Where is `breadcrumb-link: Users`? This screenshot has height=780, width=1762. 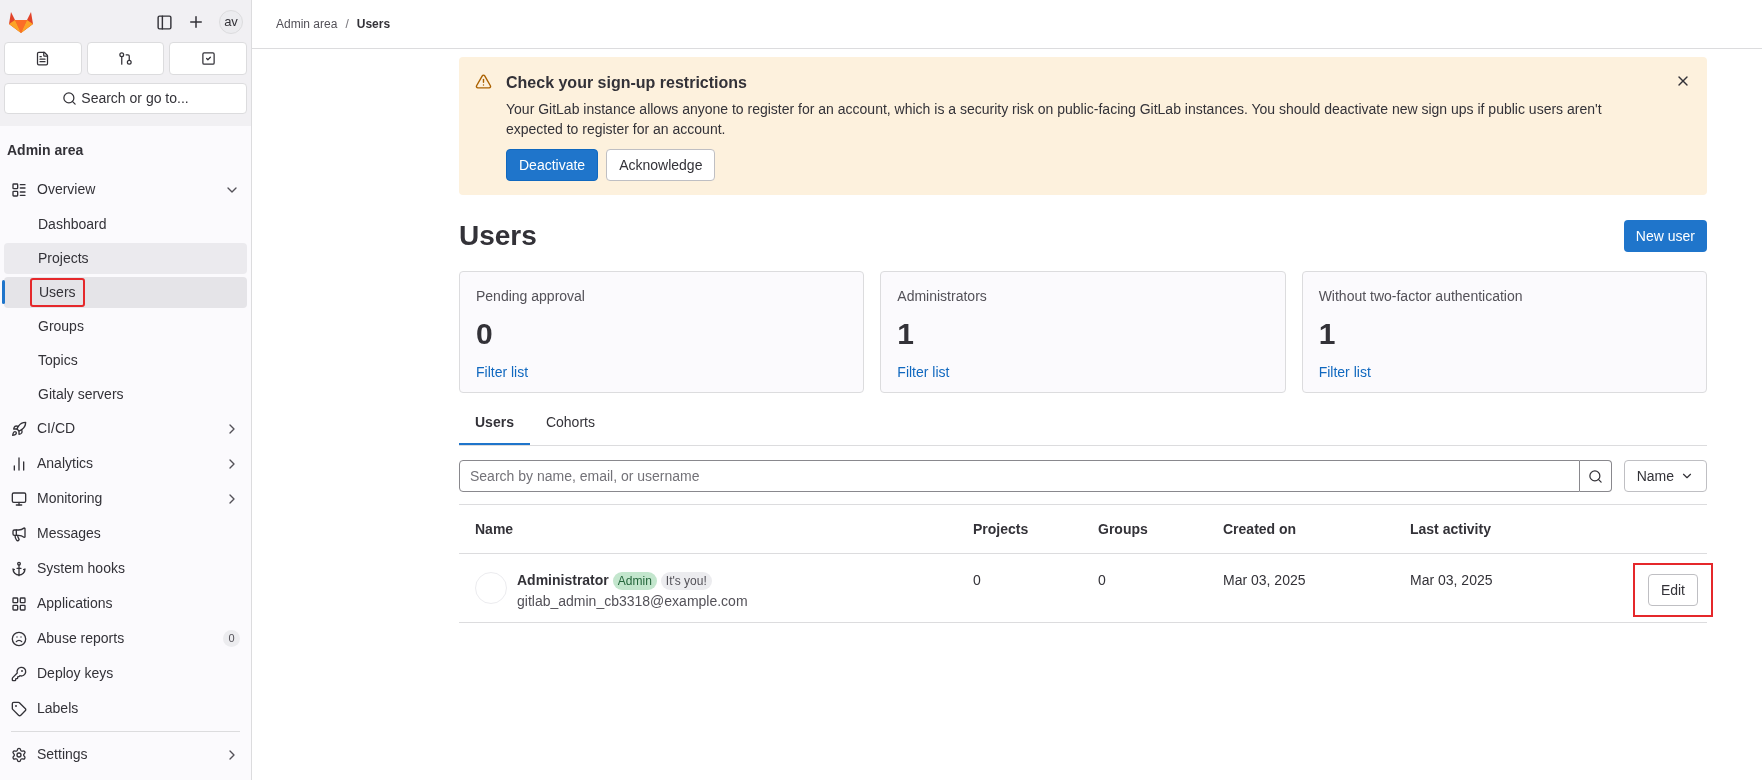
breadcrumb-link: Users is located at coordinates (373, 24).